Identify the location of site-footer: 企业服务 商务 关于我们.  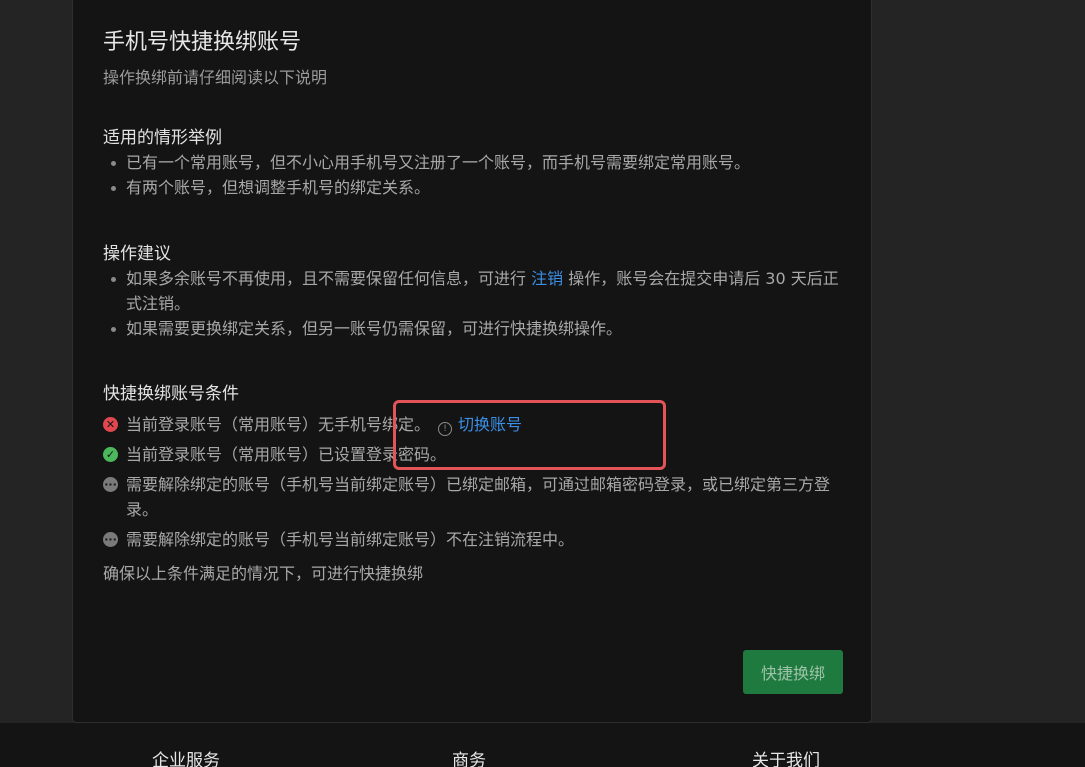
(542, 745).